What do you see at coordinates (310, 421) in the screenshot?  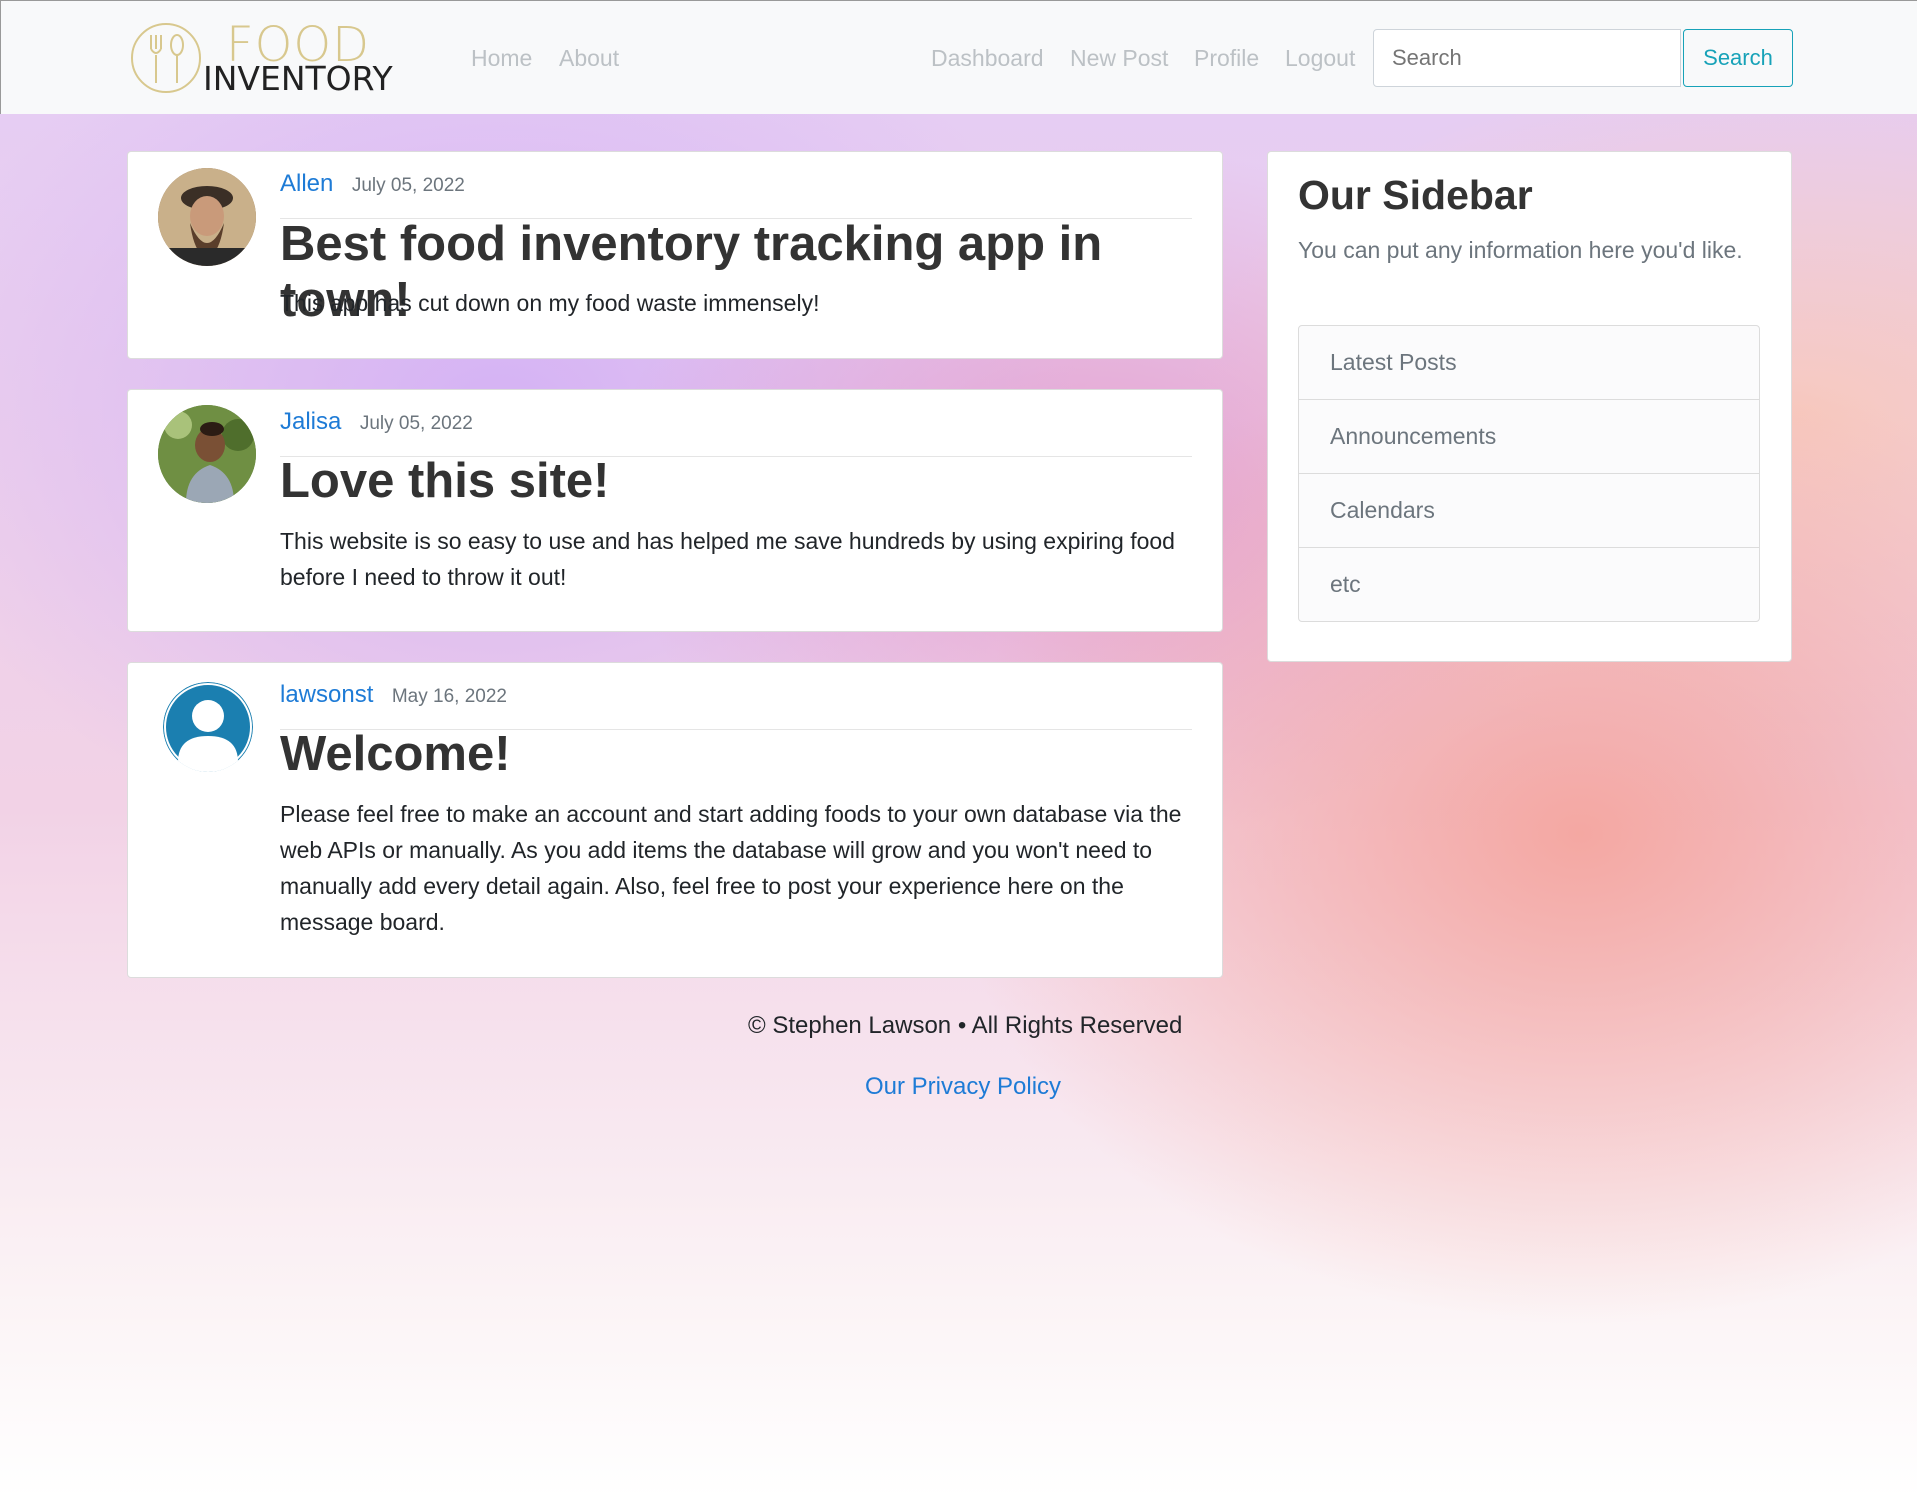 I see `post-author-link: Jalisa` at bounding box center [310, 421].